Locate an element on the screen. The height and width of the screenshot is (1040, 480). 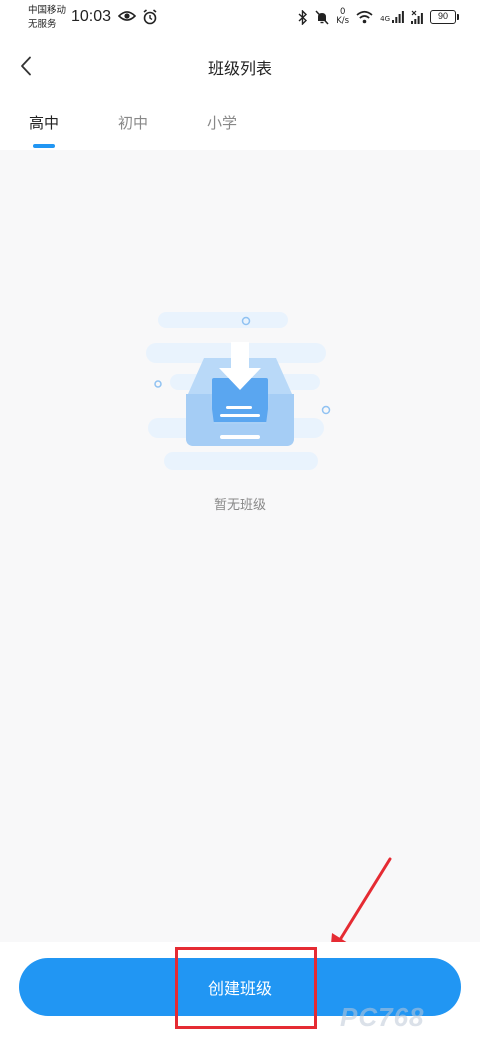
page-title: 班级列表 is located at coordinates (239, 68).